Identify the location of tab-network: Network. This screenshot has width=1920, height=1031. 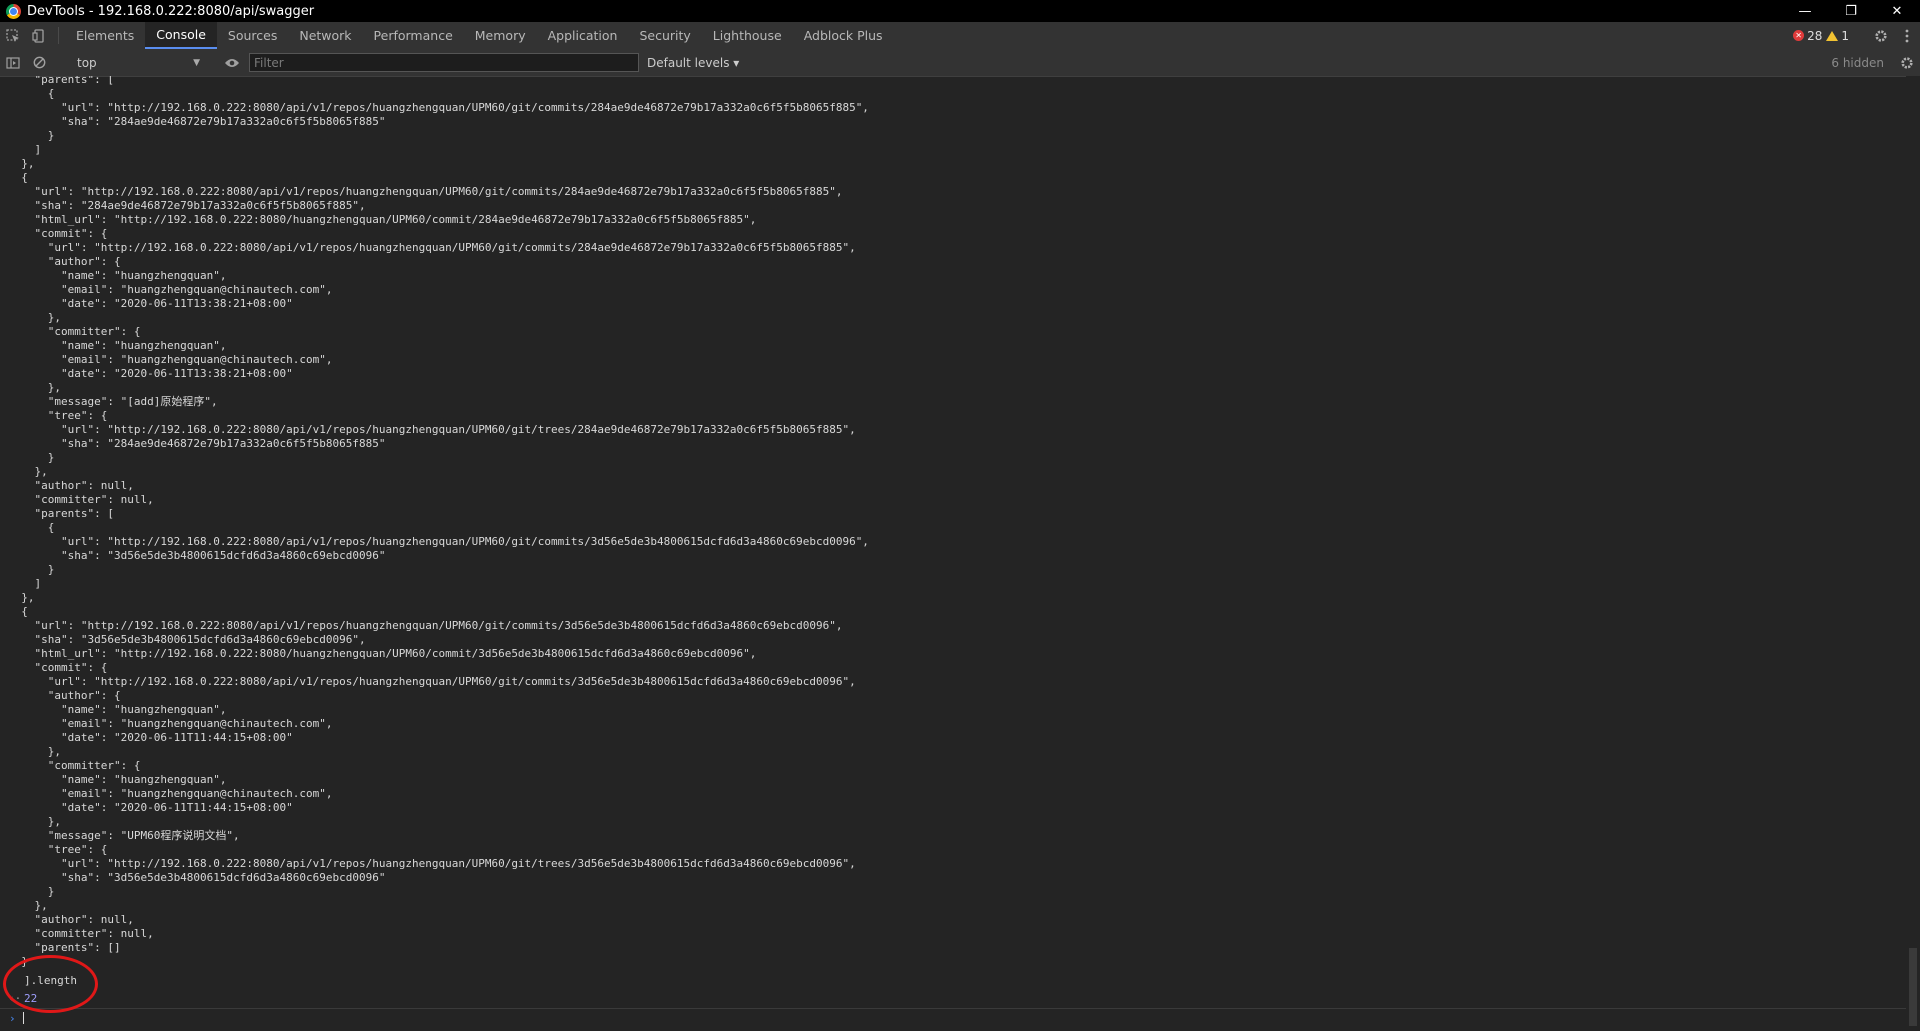
(325, 35).